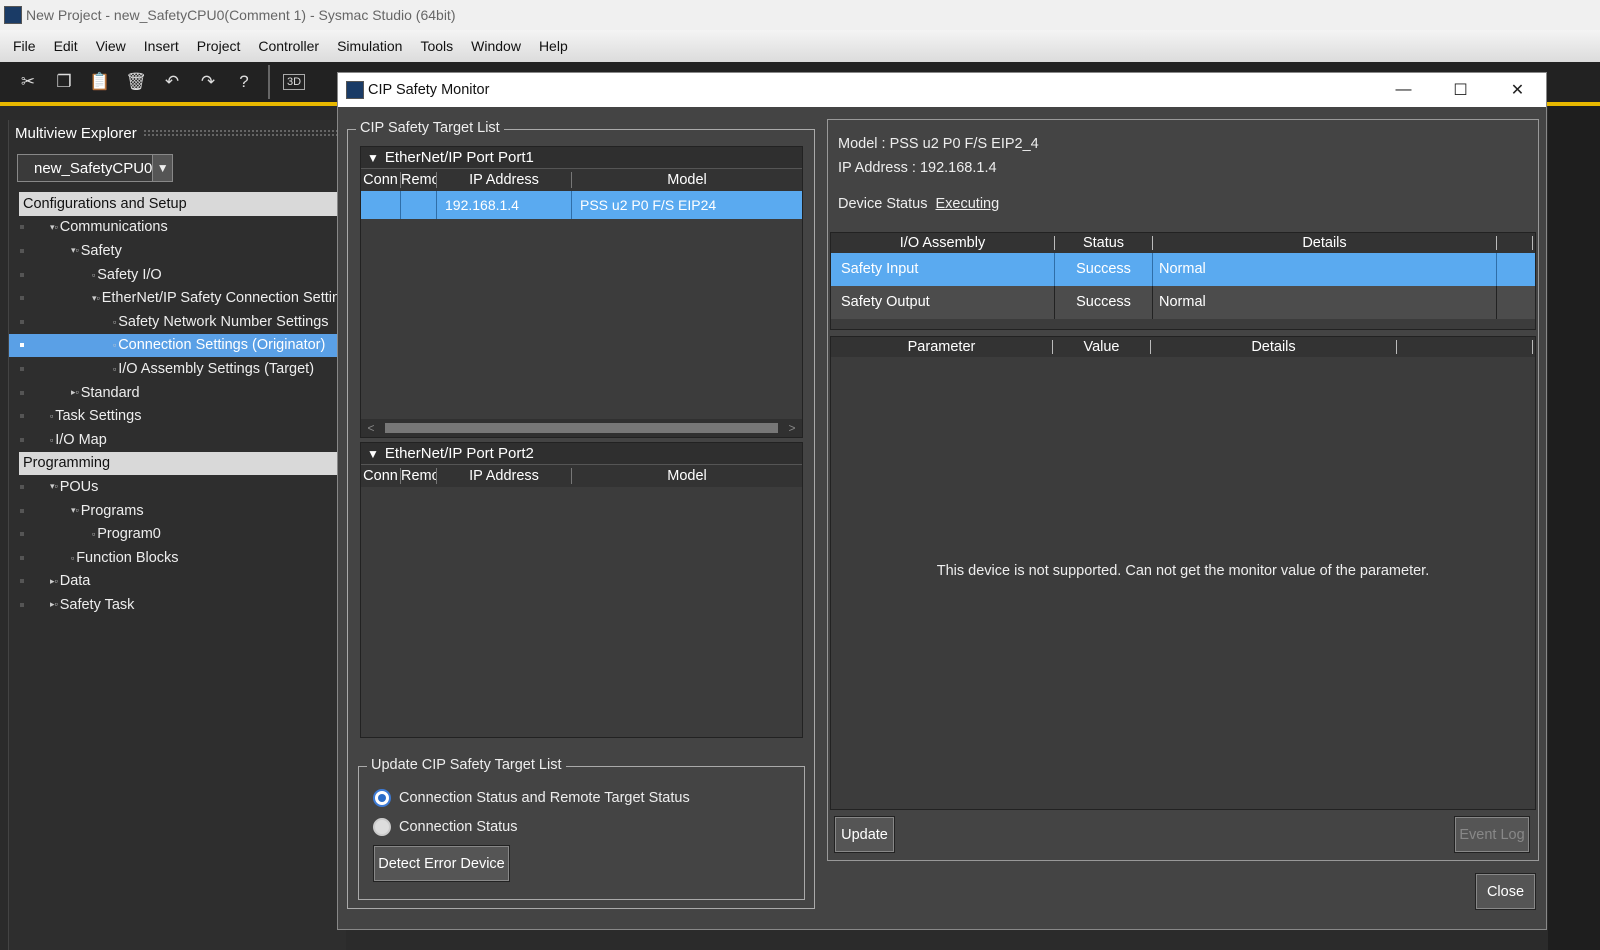  What do you see at coordinates (111, 46) in the screenshot?
I see `menu-view: View` at bounding box center [111, 46].